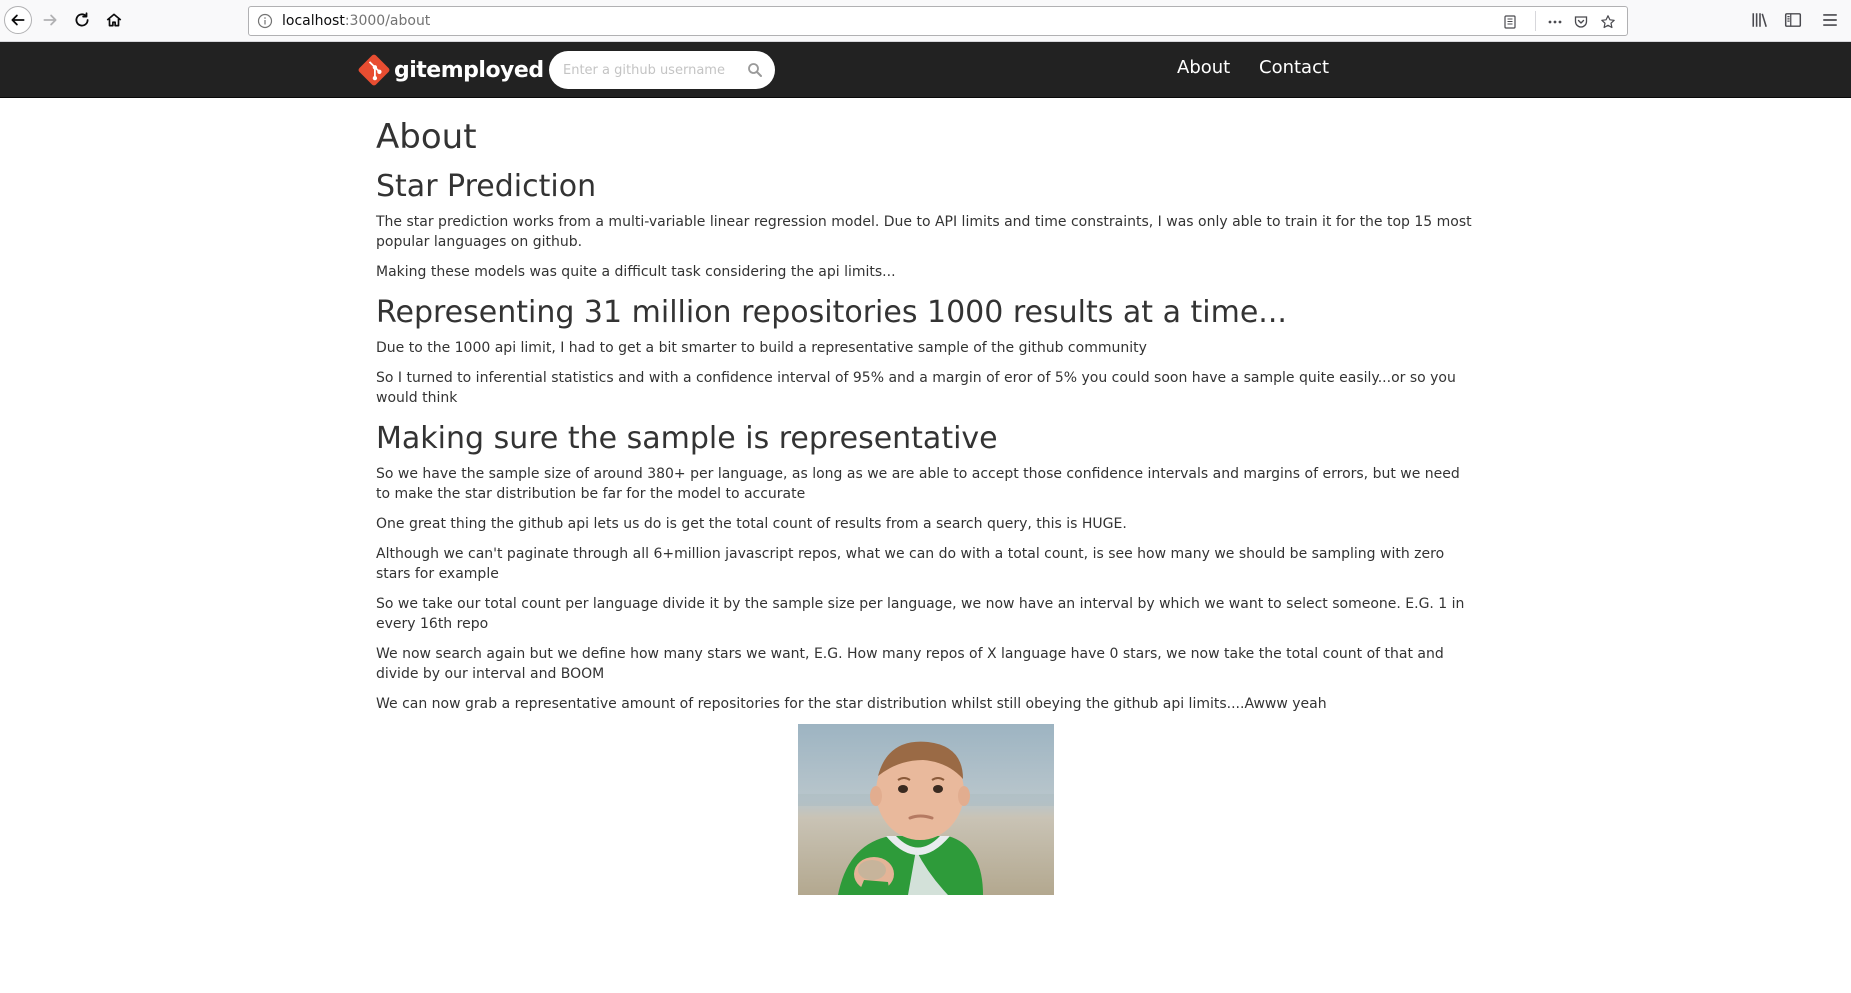  Describe the element at coordinates (1581, 22) in the screenshot. I see `pocket-icon` at that location.